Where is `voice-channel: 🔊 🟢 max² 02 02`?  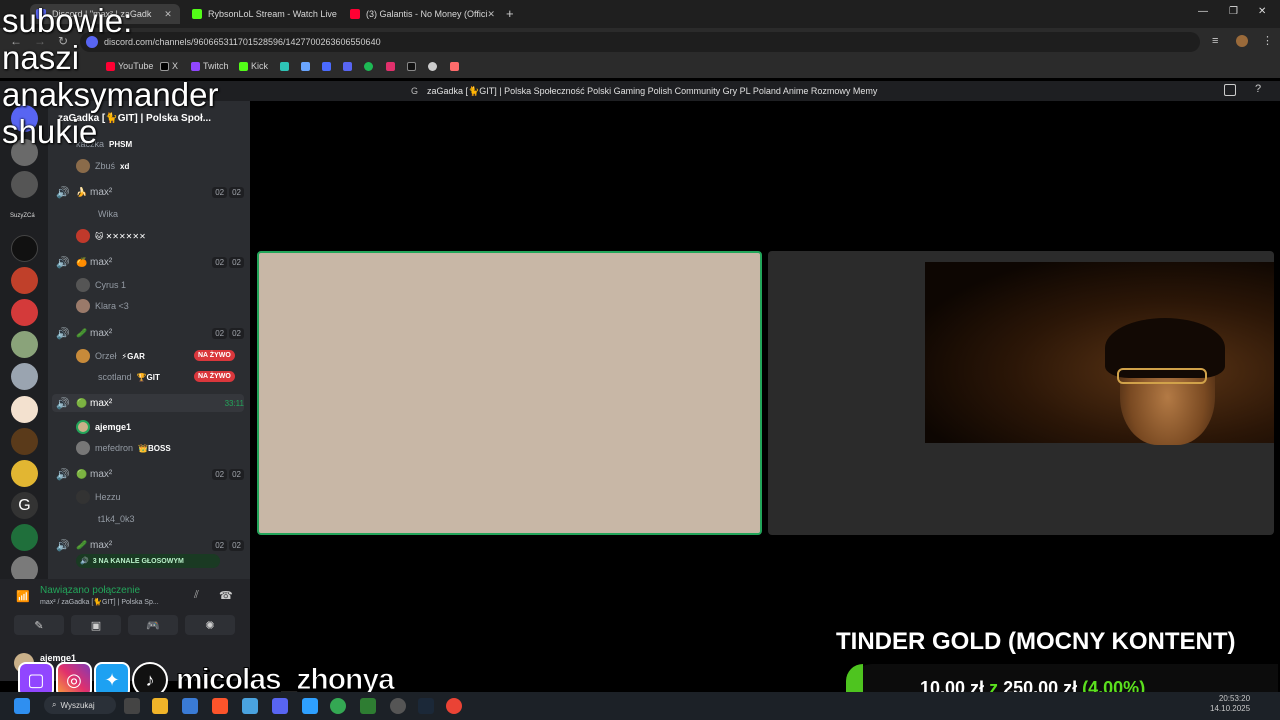 voice-channel: 🔊 🟢 max² 02 02 is located at coordinates (150, 474).